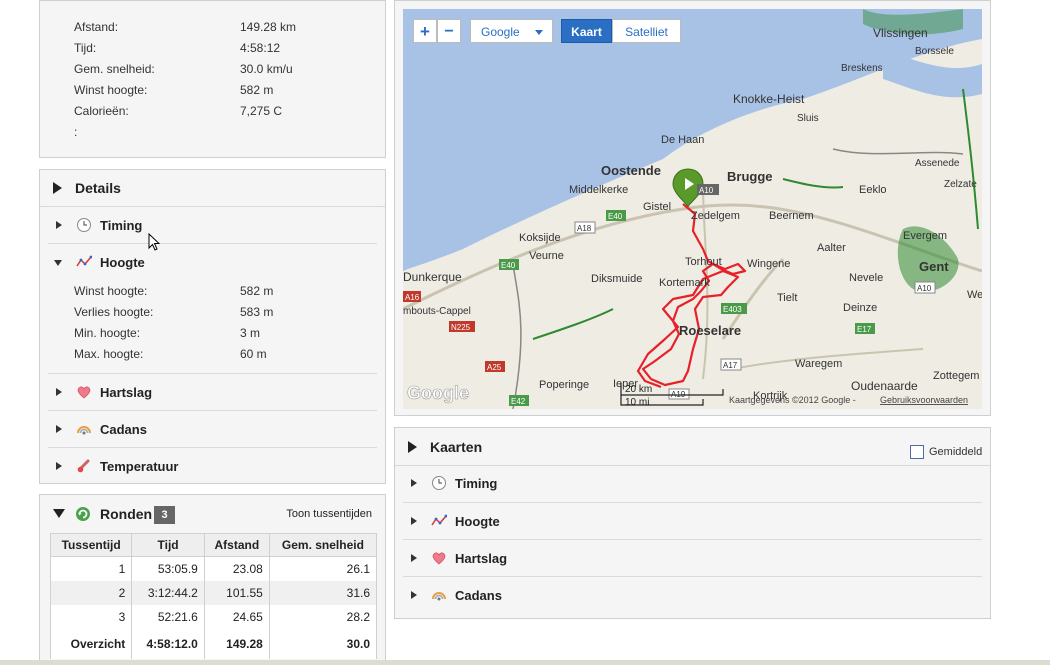 Image resolution: width=1050 pixels, height=665 pixels. Describe the element at coordinates (85, 48) in the screenshot. I see `summary-label: Tijd:` at that location.